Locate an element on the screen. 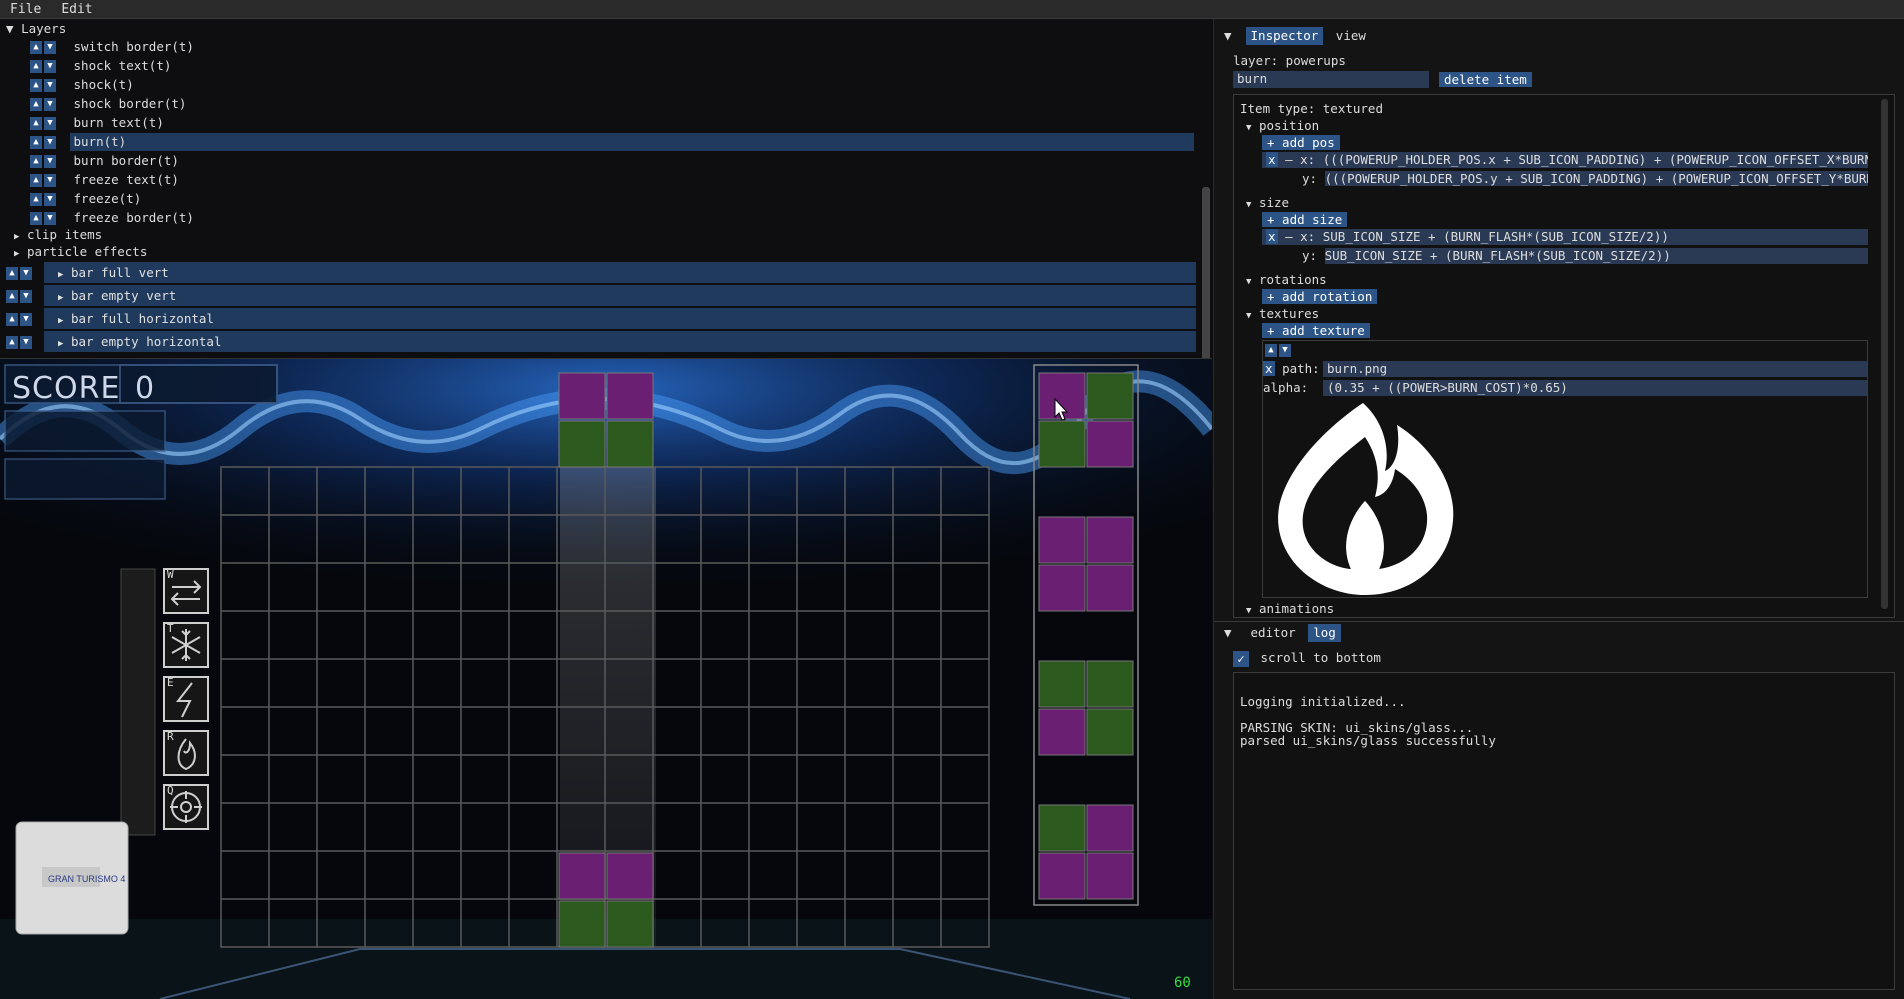 The image size is (1904, 999). layer-item-label: freeze border(t) is located at coordinates (133, 217).